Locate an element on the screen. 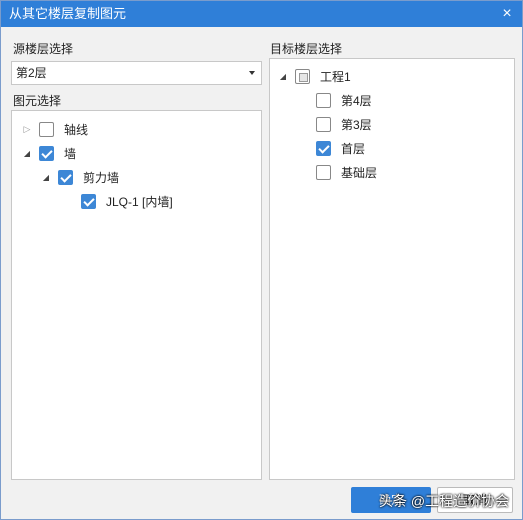 The width and height of the screenshot is (523, 520). base-label: 基础层 is located at coordinates (359, 172).